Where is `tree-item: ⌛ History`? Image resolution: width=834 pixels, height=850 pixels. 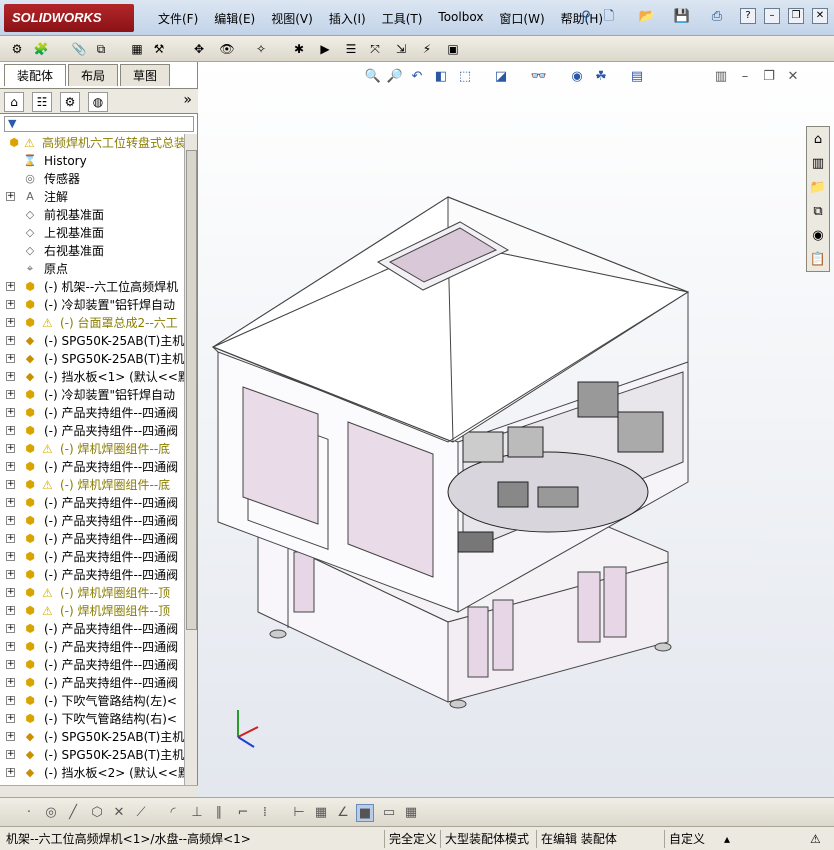
tree-item: ⌛ History is located at coordinates (92, 161).